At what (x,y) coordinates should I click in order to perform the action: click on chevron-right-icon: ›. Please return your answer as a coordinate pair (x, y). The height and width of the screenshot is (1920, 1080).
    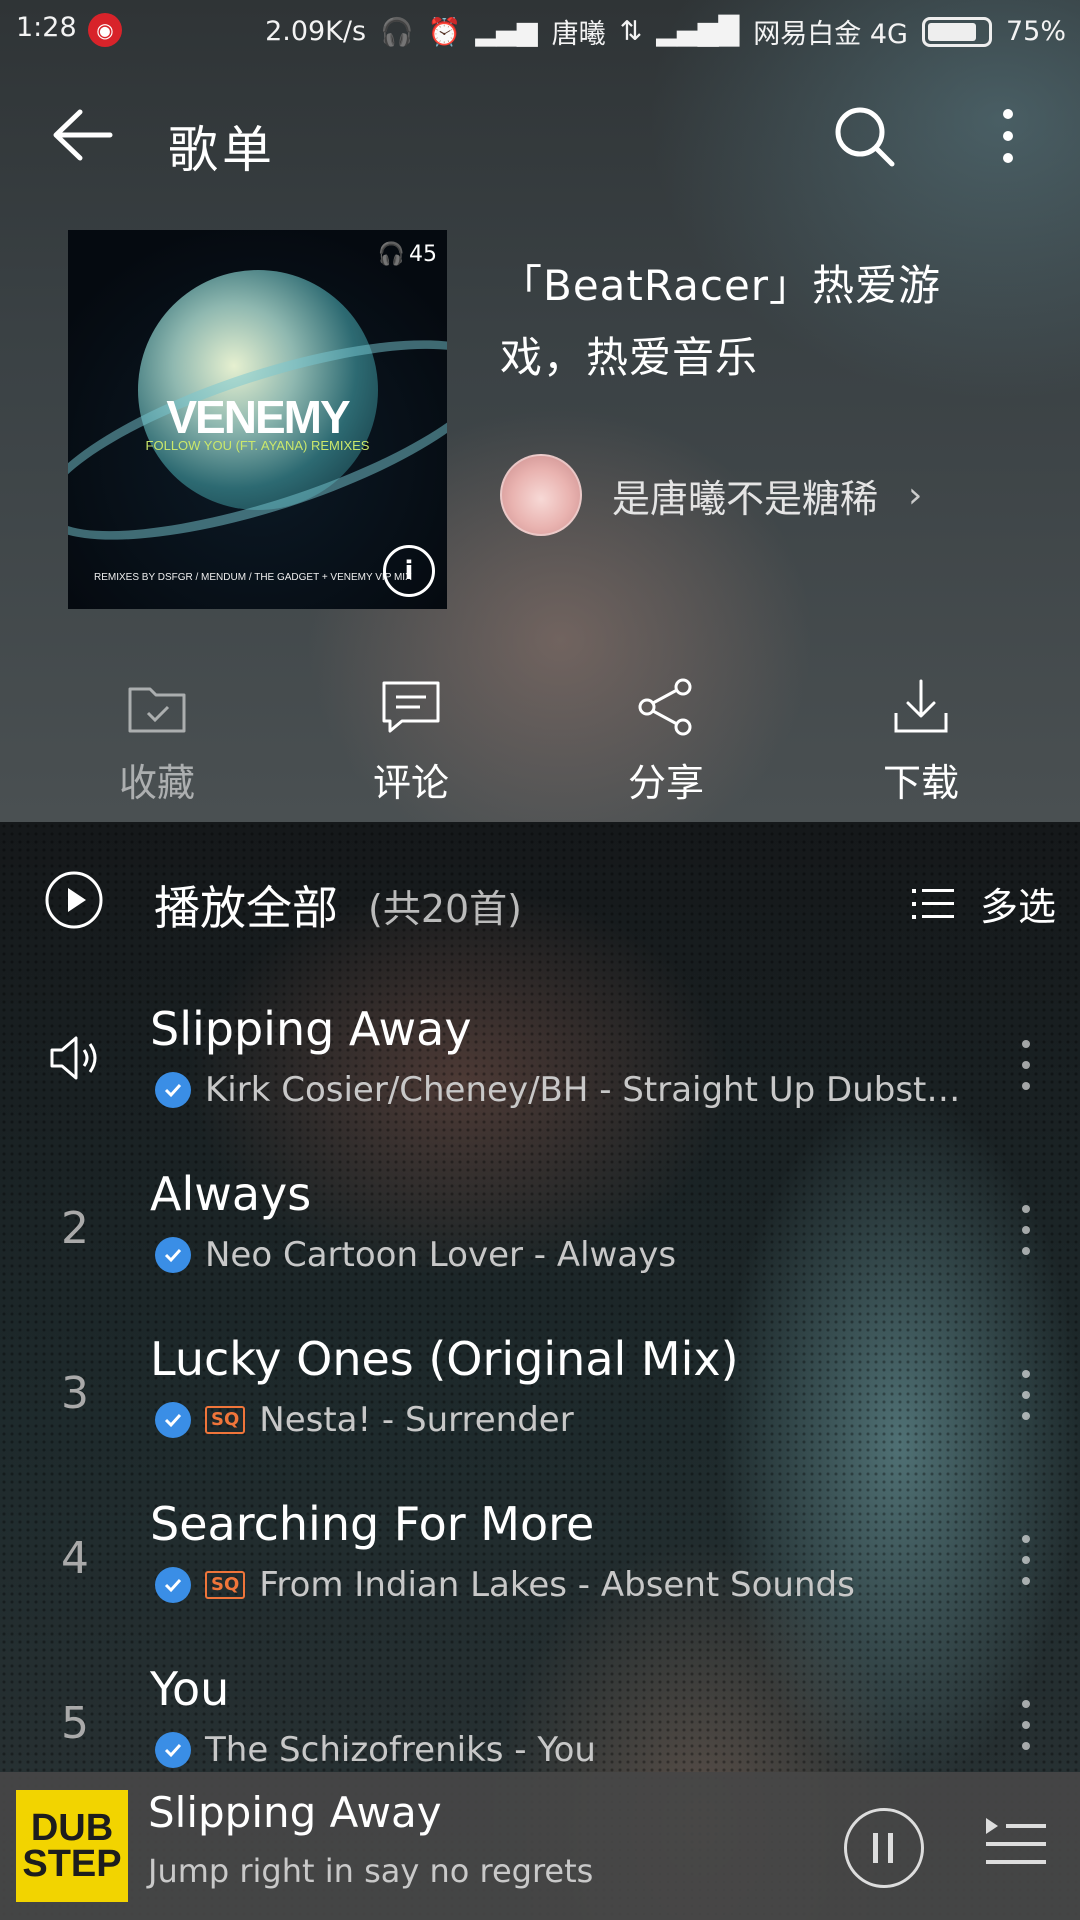
    Looking at the image, I should click on (915, 495).